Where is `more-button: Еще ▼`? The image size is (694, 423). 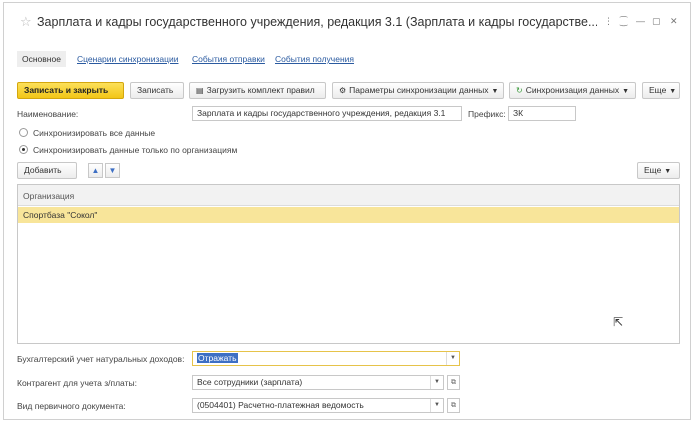
more-button: Еще ▼ is located at coordinates (661, 90).